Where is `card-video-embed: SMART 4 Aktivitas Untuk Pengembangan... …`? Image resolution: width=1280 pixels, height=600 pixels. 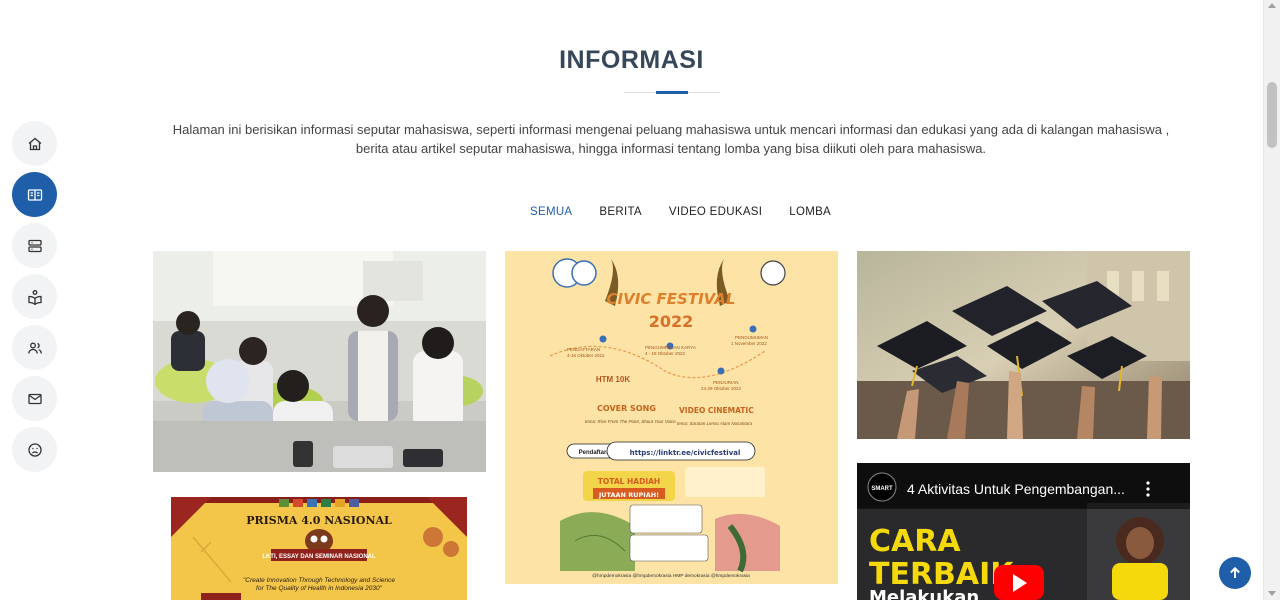
card-video-embed: SMART 4 Aktivitas Untuk Pengembangan... … is located at coordinates (1023, 531).